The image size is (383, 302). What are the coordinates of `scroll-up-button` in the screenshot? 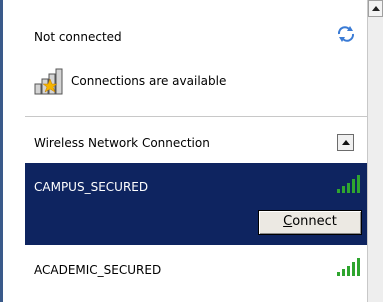 It's located at (375, 8).